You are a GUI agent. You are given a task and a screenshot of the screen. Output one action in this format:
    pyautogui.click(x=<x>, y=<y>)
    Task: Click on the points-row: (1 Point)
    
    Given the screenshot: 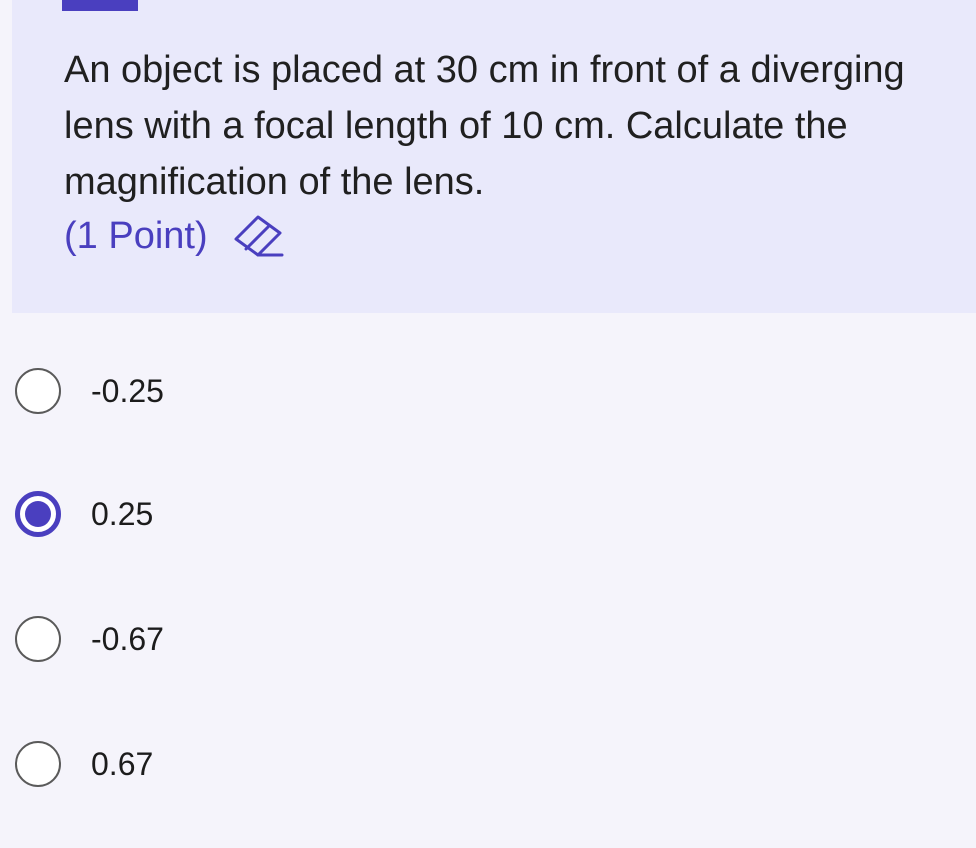 What is the action you would take?
    pyautogui.click(x=176, y=236)
    